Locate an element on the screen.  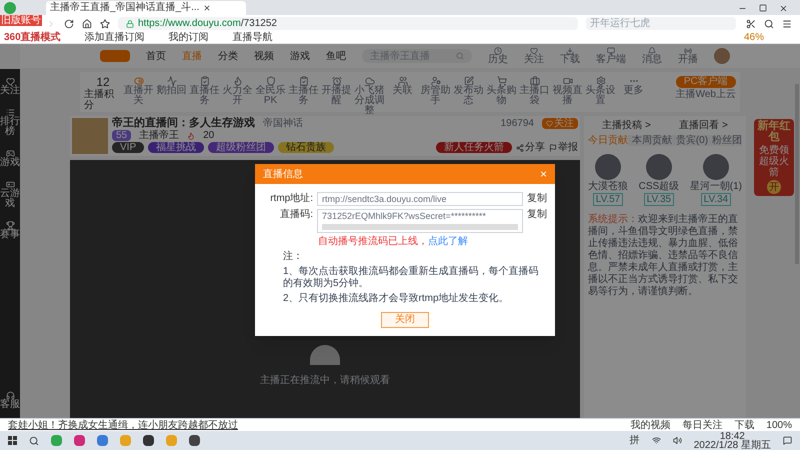
follow-count: 196794 is located at coordinates (517, 123).